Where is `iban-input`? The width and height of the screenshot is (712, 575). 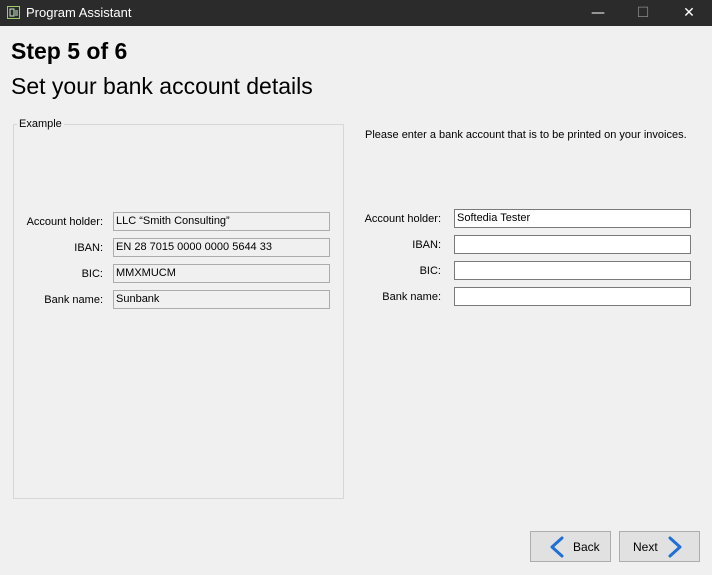
iban-input is located at coordinates (572, 244).